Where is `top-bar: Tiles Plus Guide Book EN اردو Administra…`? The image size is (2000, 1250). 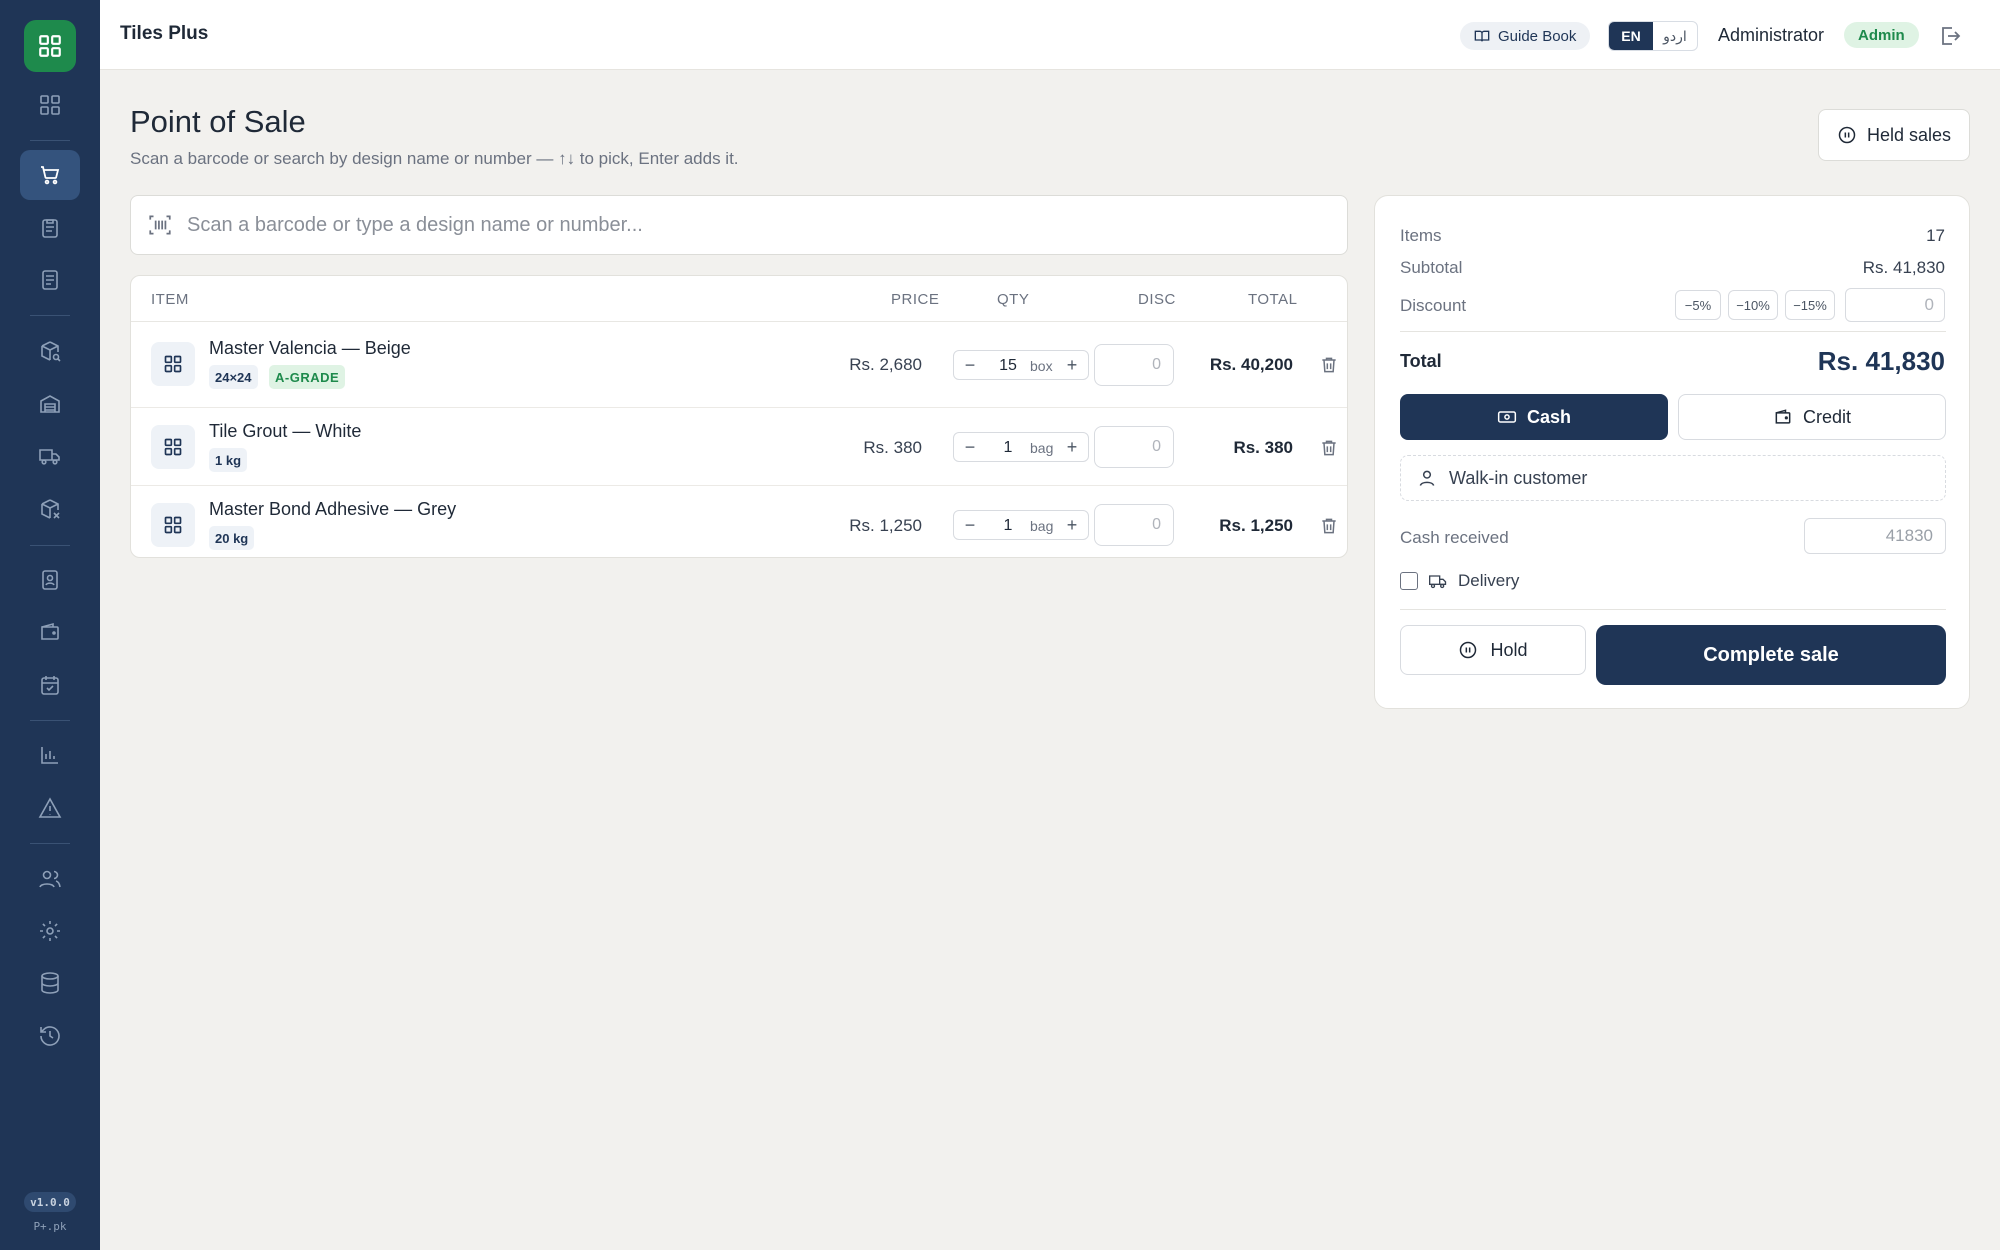 top-bar: Tiles Plus Guide Book EN اردو Administra… is located at coordinates (1050, 35).